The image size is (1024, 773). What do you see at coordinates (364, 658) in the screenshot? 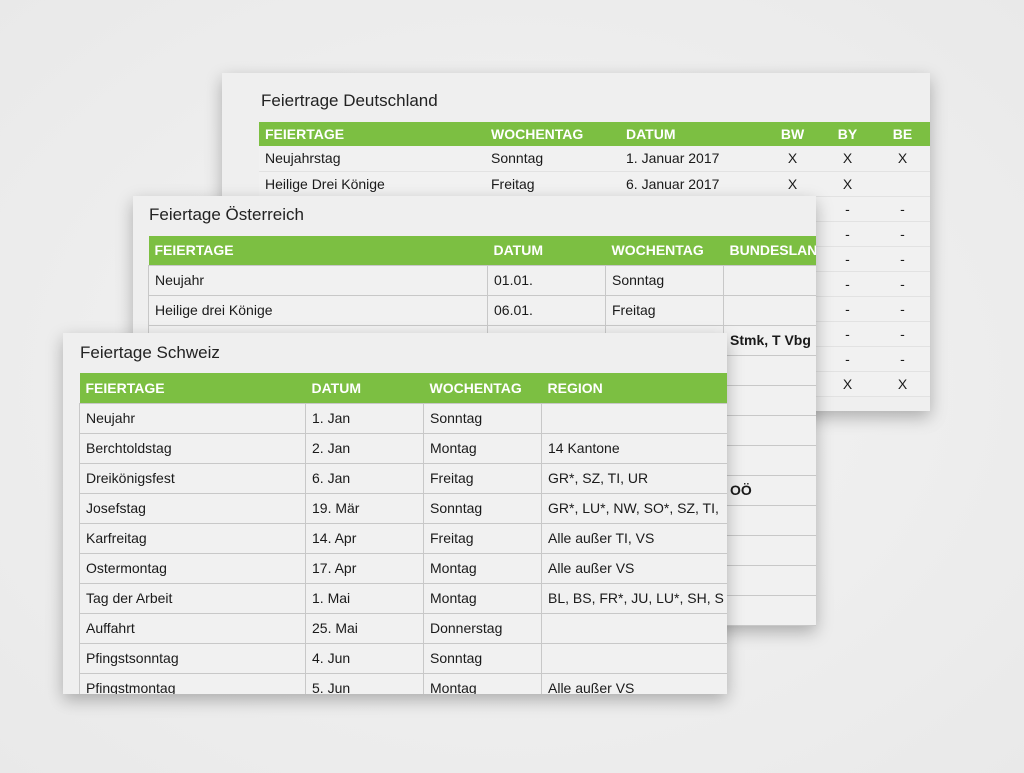
I see `table-cell: 4. Jun` at bounding box center [364, 658].